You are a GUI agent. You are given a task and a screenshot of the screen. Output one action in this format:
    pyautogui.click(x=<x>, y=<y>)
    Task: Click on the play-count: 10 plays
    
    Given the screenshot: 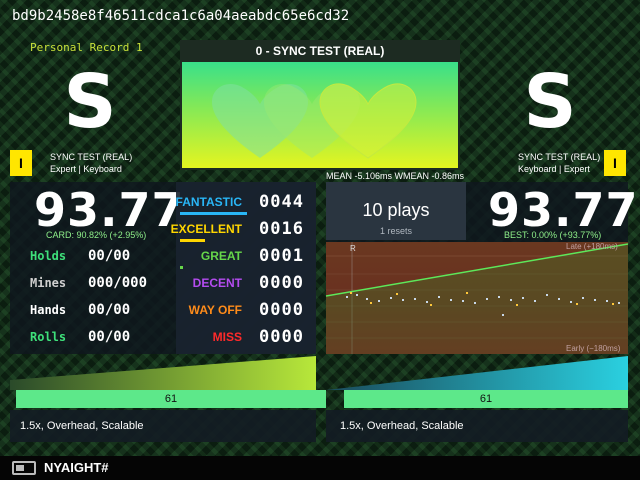 What is the action you would take?
    pyautogui.click(x=396, y=210)
    